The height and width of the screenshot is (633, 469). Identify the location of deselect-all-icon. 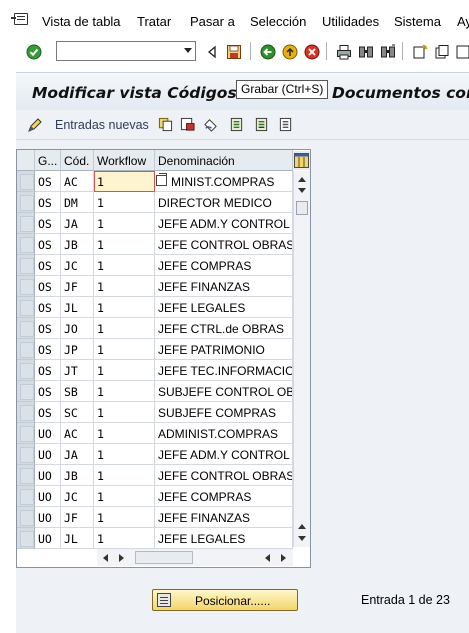
(285, 124).